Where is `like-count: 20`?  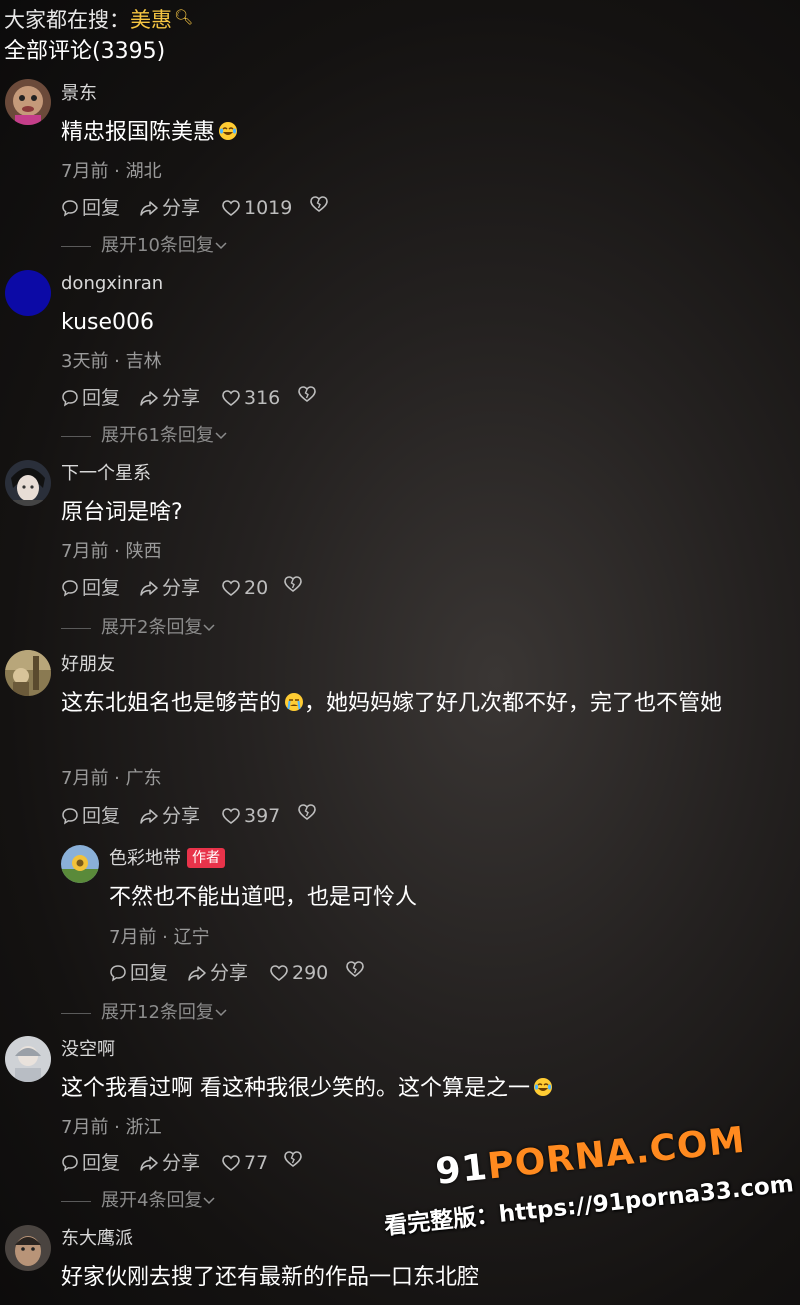 like-count: 20 is located at coordinates (256, 588).